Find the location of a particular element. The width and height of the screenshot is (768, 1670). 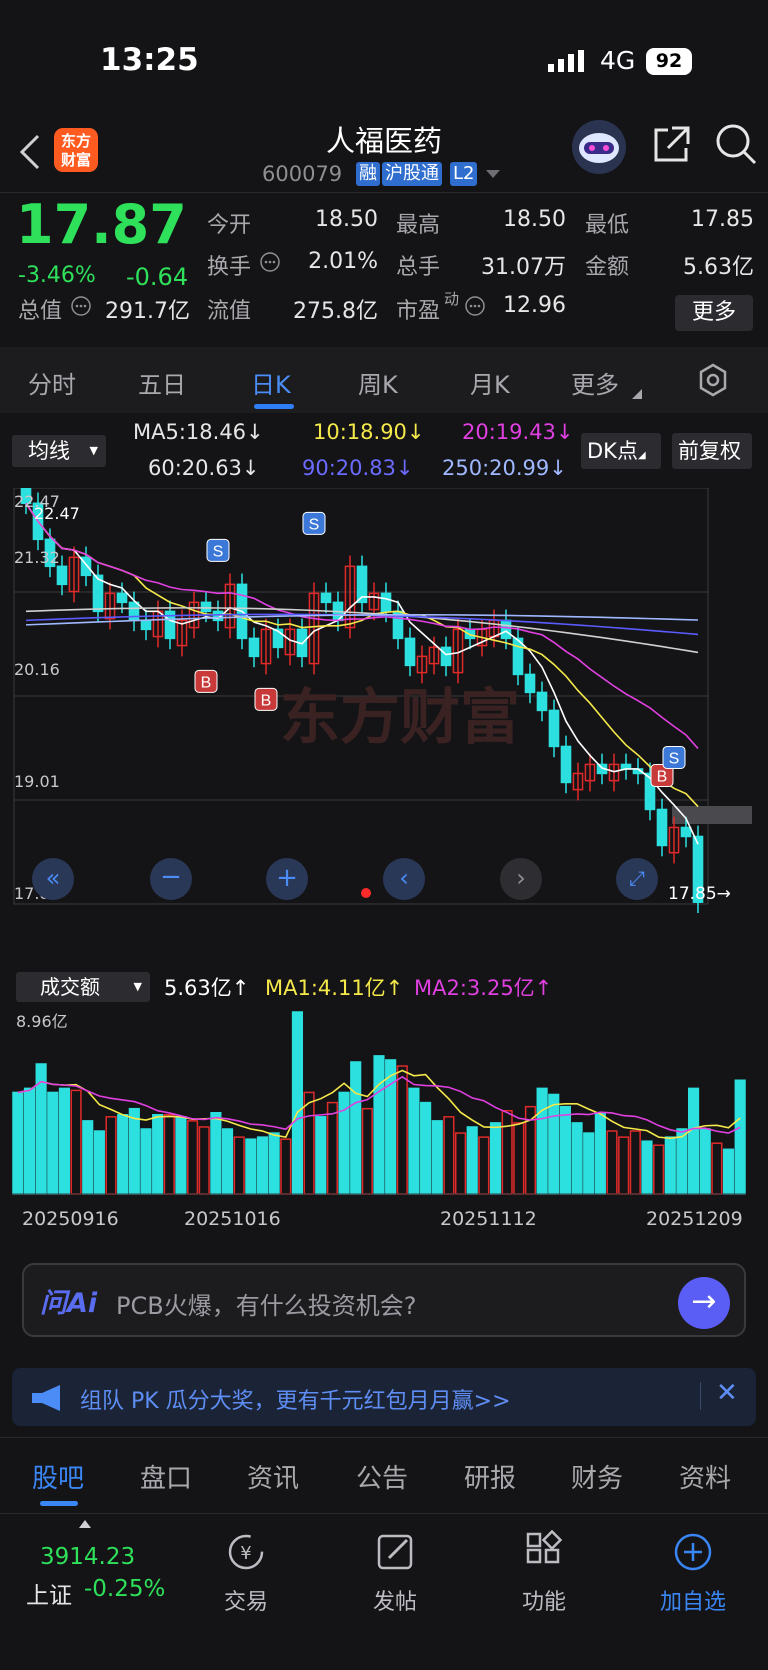

index-change: -0.25% is located at coordinates (125, 1589).